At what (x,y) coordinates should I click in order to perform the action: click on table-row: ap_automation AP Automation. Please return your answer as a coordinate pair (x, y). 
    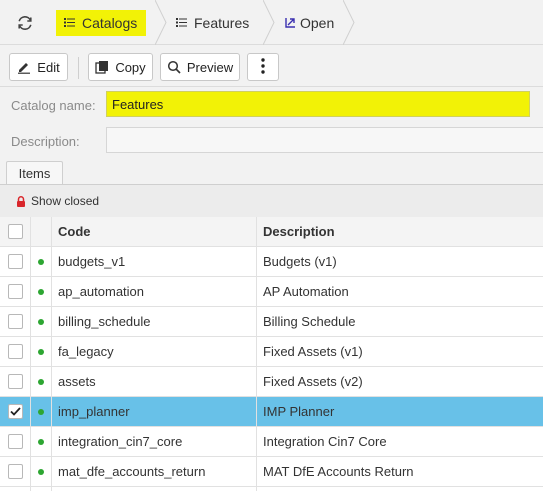
    Looking at the image, I should click on (271, 292).